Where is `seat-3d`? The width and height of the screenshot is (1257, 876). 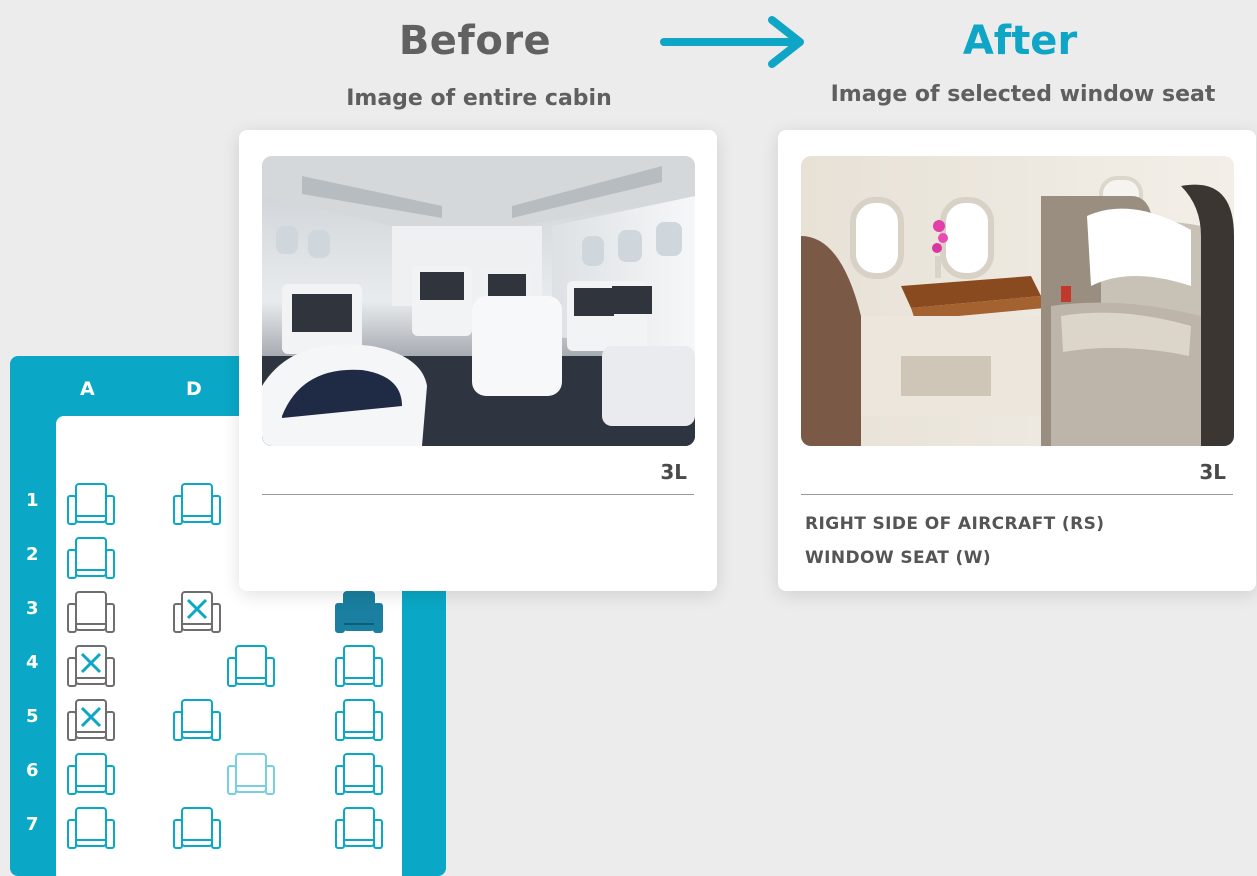
seat-3d is located at coordinates (197, 613).